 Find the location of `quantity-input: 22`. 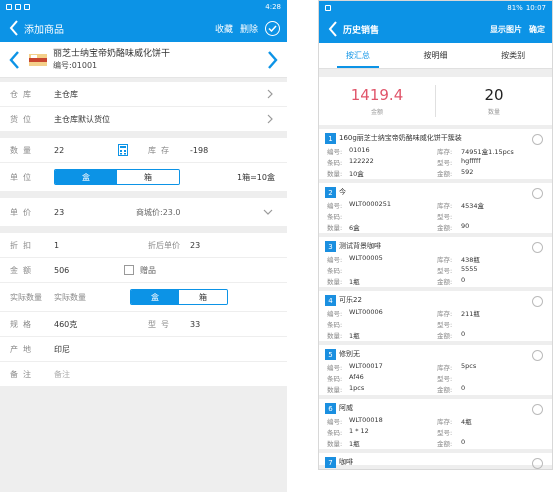

quantity-input: 22 is located at coordinates (59, 150).